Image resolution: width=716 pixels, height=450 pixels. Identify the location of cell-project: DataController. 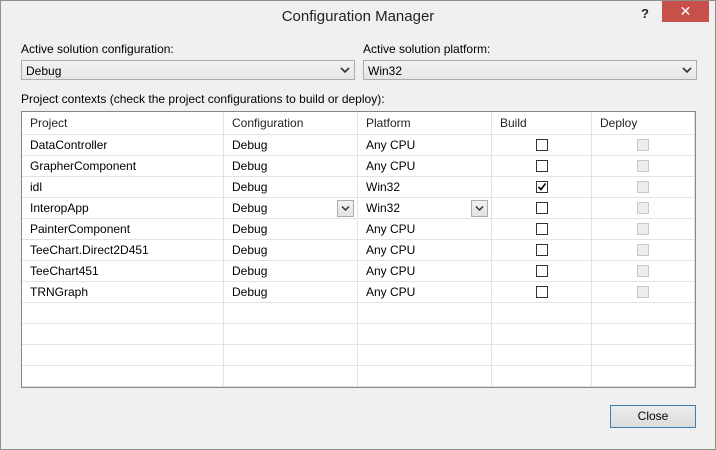
(123, 145).